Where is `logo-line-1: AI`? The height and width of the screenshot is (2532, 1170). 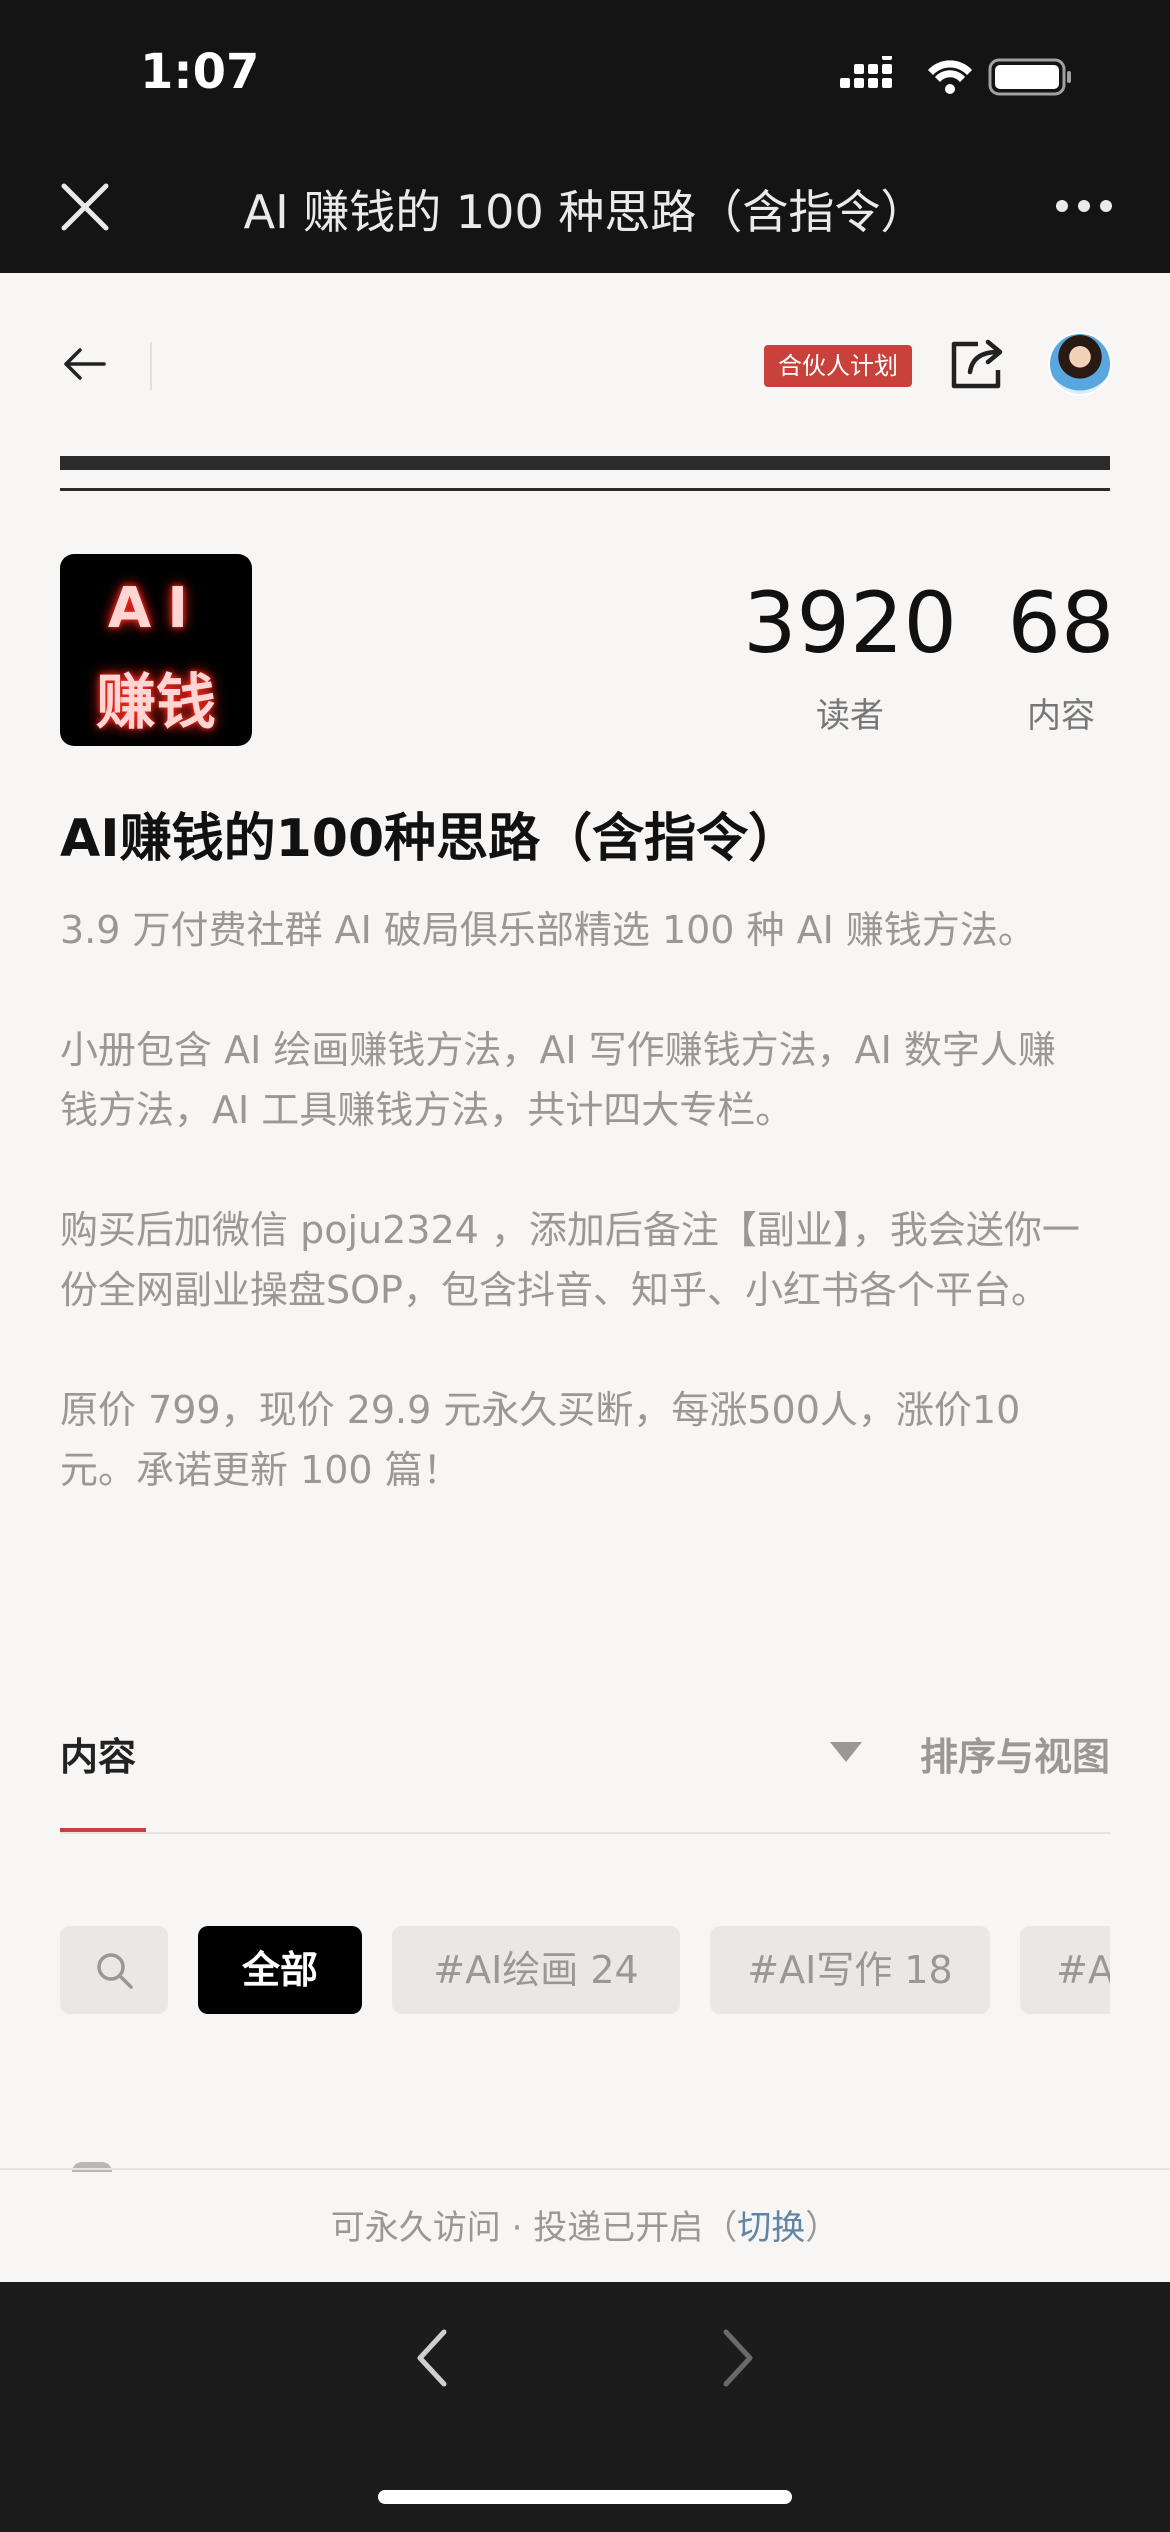
logo-line-1: AI is located at coordinates (156, 608).